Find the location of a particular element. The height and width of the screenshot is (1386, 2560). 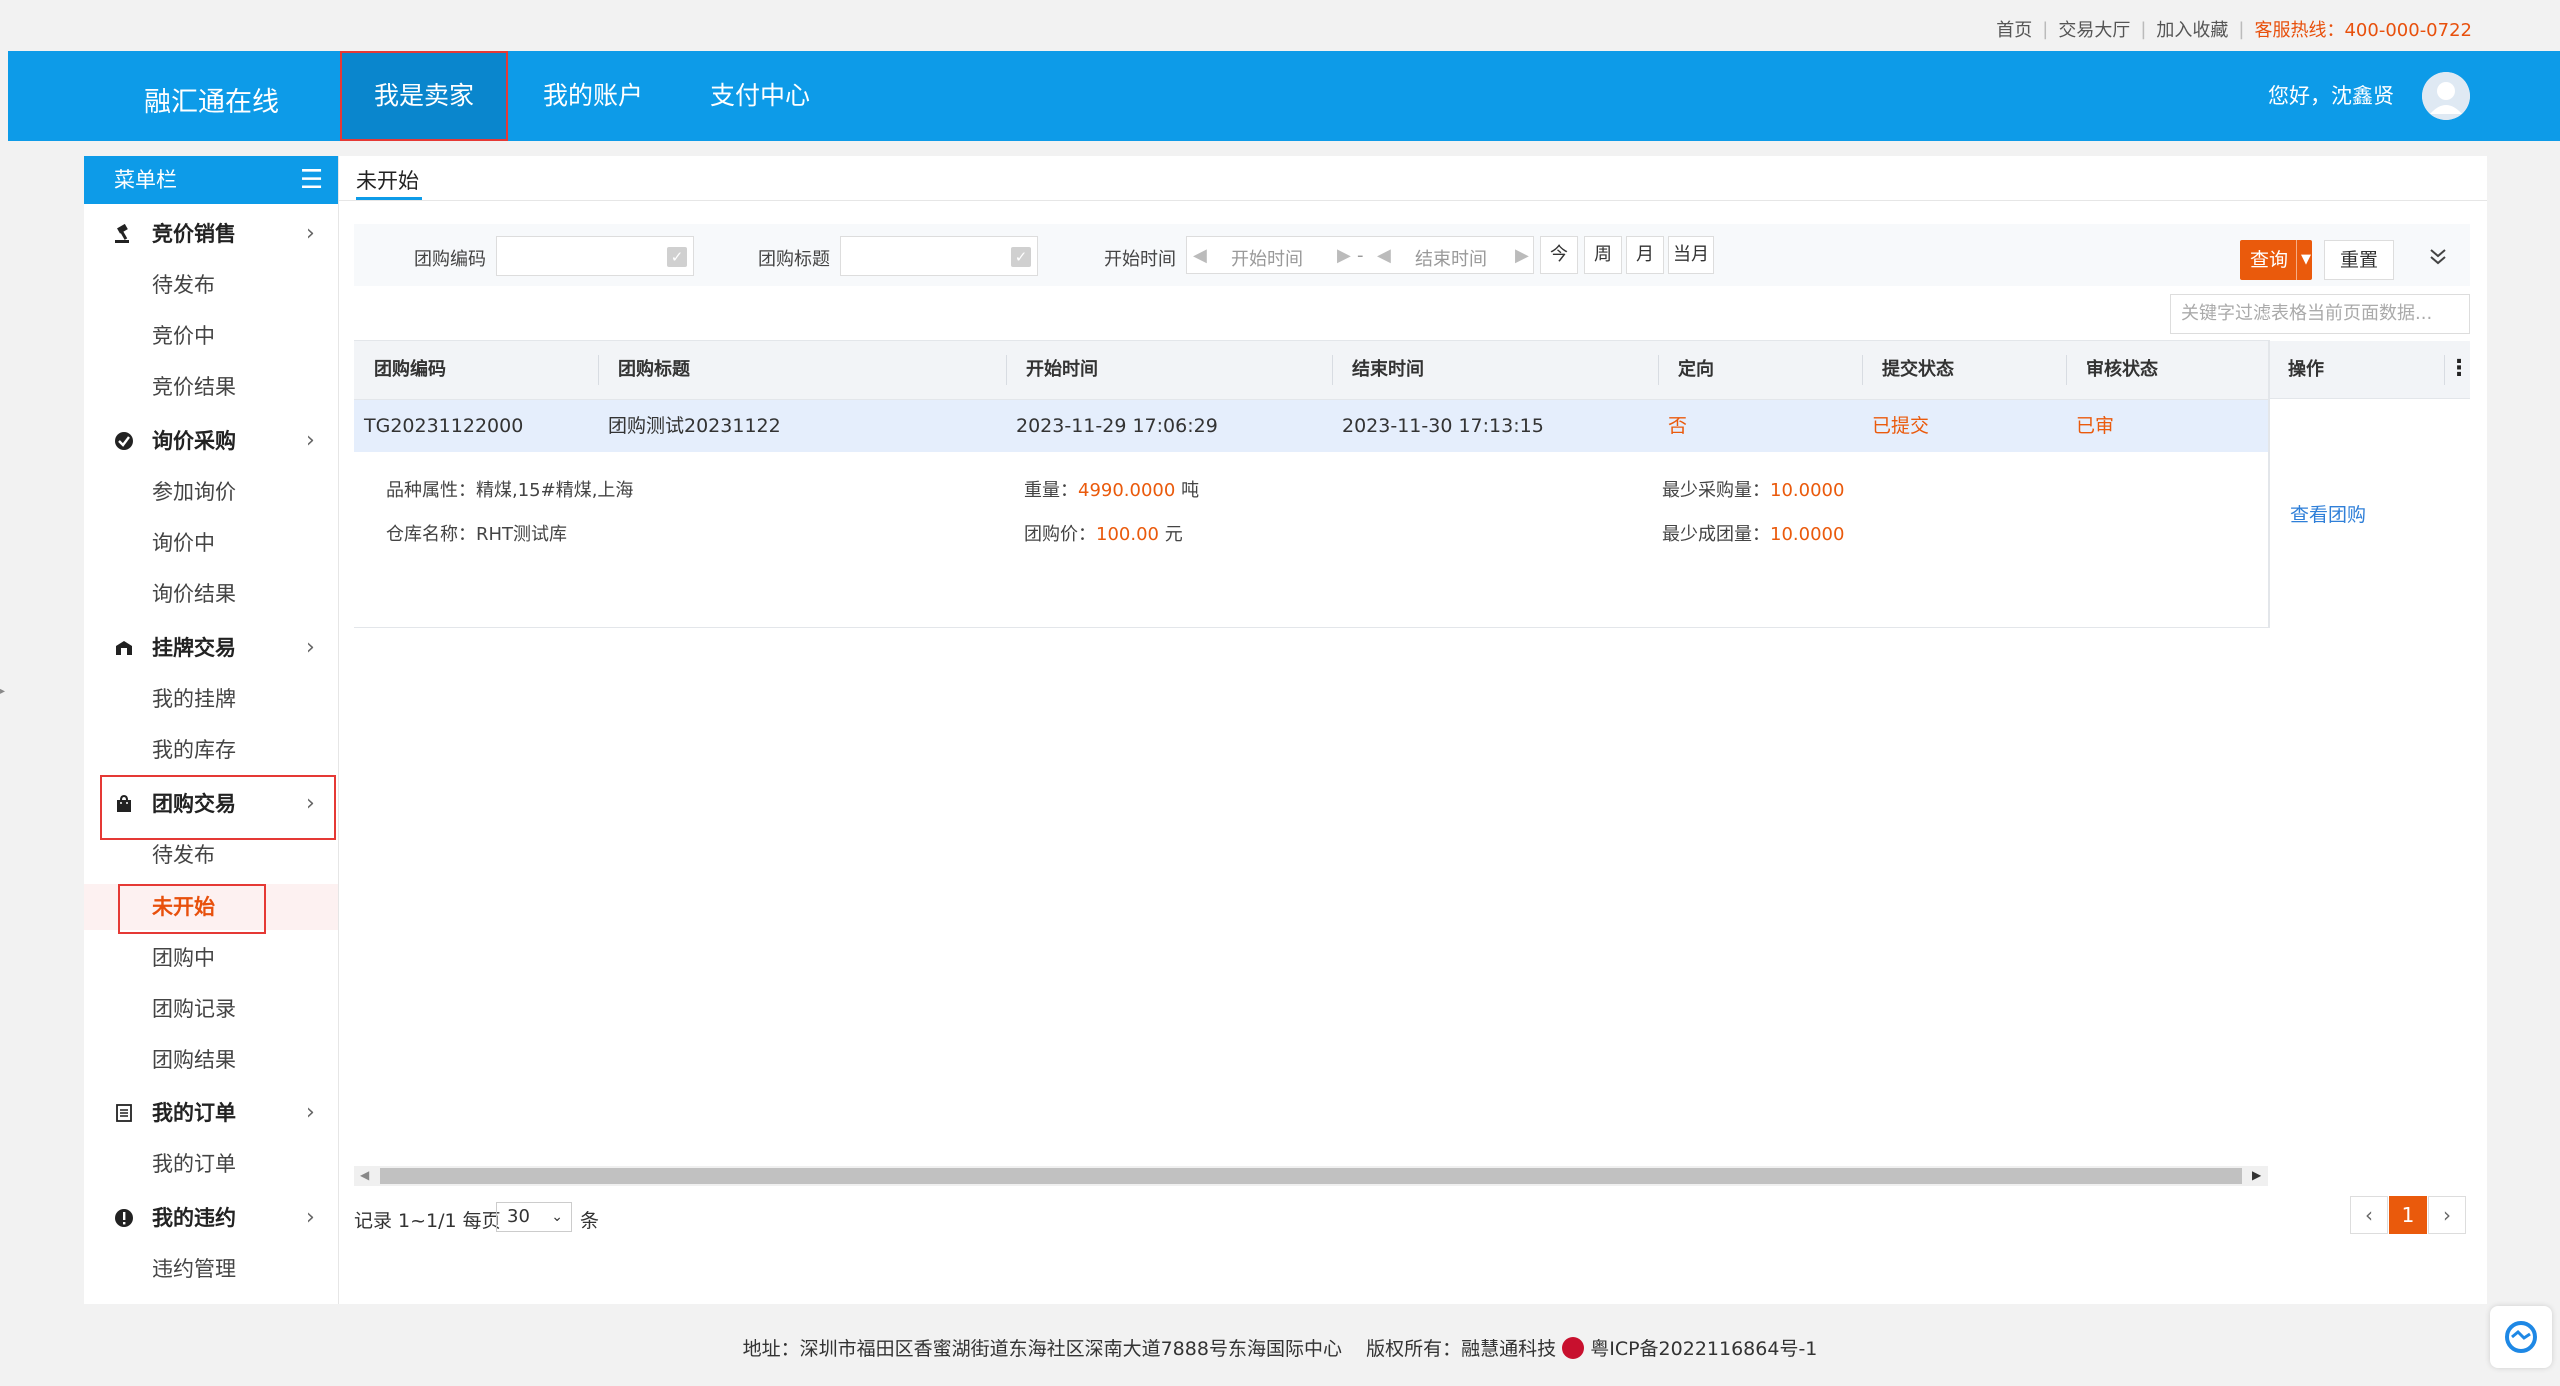

sidebar-item-my-listings: 我的挂牌 is located at coordinates (211, 699).